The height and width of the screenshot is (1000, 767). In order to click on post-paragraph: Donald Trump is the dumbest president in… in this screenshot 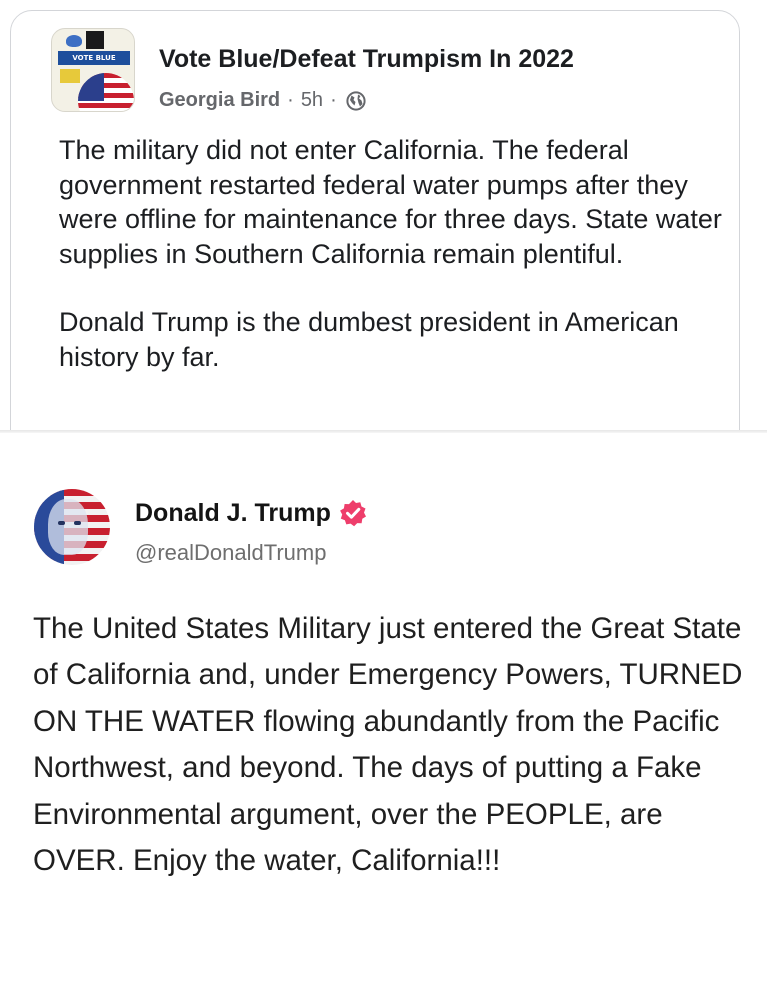, I will do `click(369, 339)`.